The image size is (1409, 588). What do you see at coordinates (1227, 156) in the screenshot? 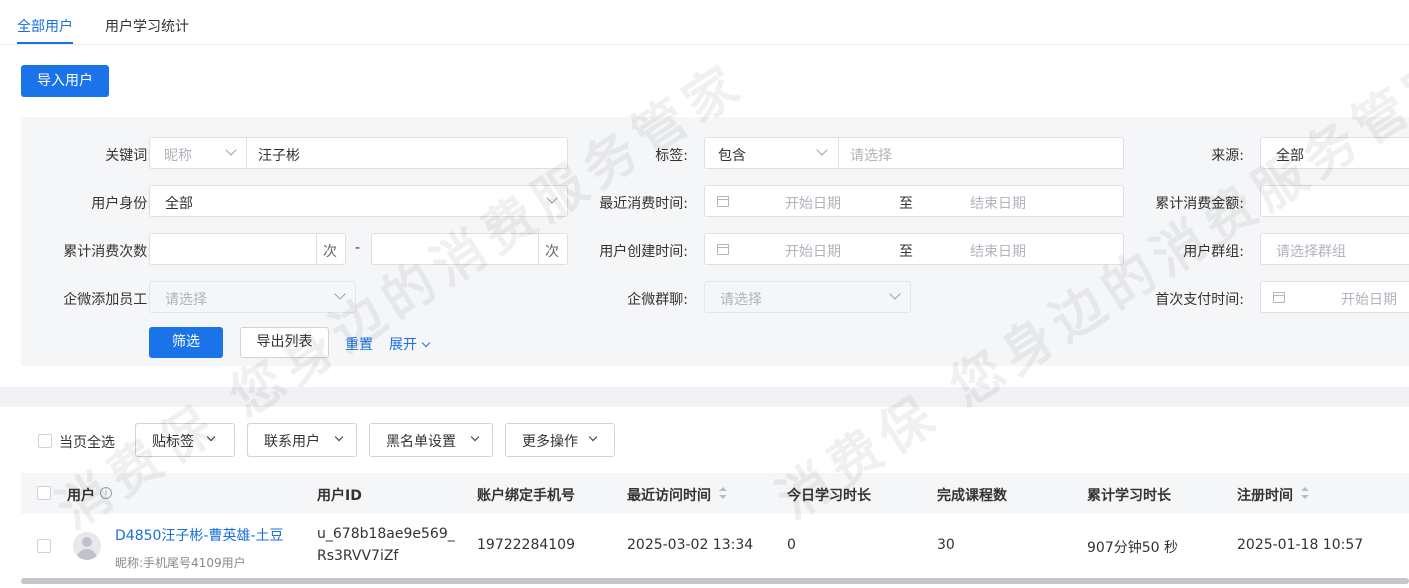
I see `source-label: 来源:` at bounding box center [1227, 156].